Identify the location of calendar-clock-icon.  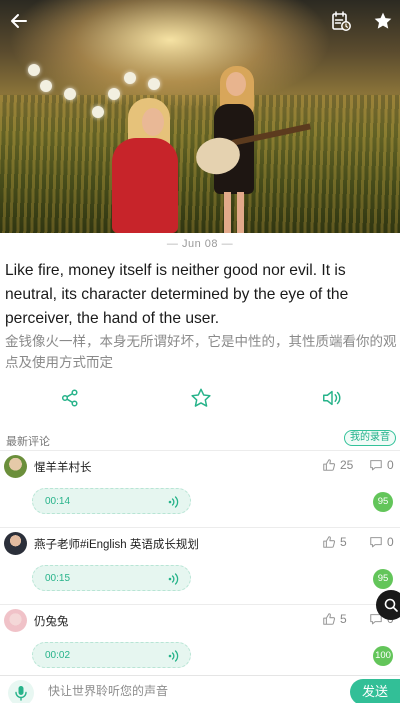
(341, 21).